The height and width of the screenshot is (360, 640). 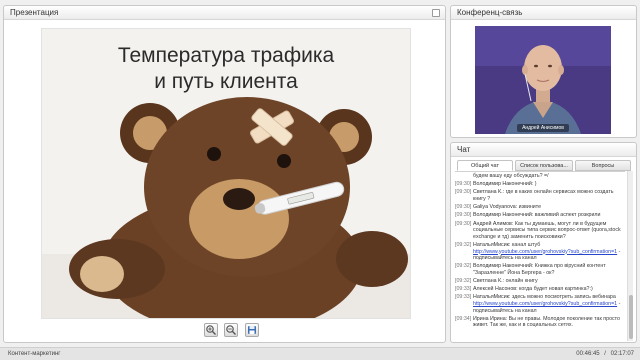 What do you see at coordinates (464, 149) in the screenshot?
I see `chat-title: Чат` at bounding box center [464, 149].